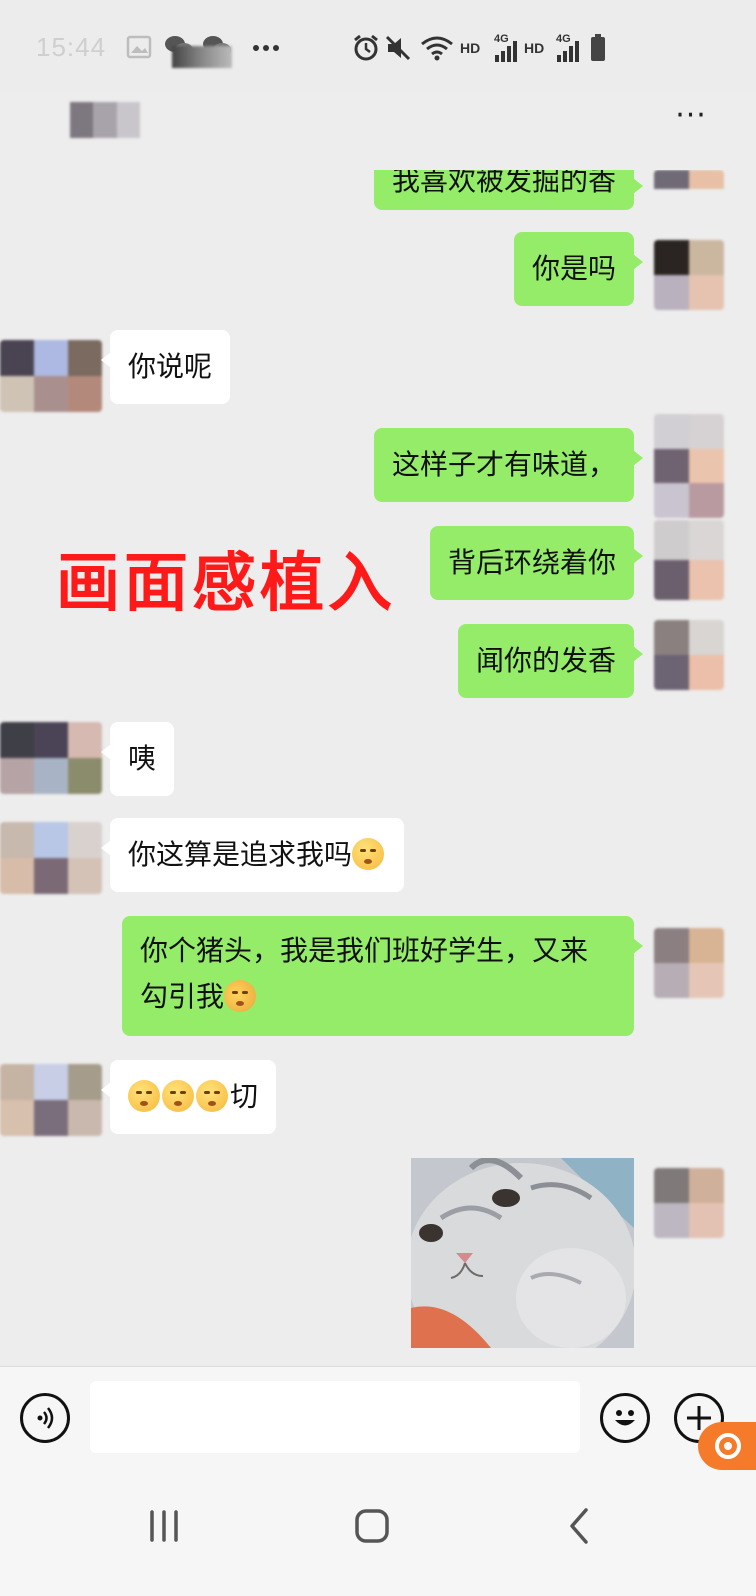  Describe the element at coordinates (534, 48) in the screenshot. I see `network-label-2: HD` at that location.